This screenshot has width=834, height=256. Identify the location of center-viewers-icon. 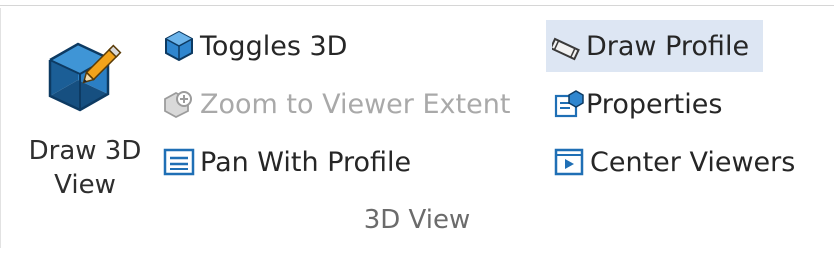
(569, 162).